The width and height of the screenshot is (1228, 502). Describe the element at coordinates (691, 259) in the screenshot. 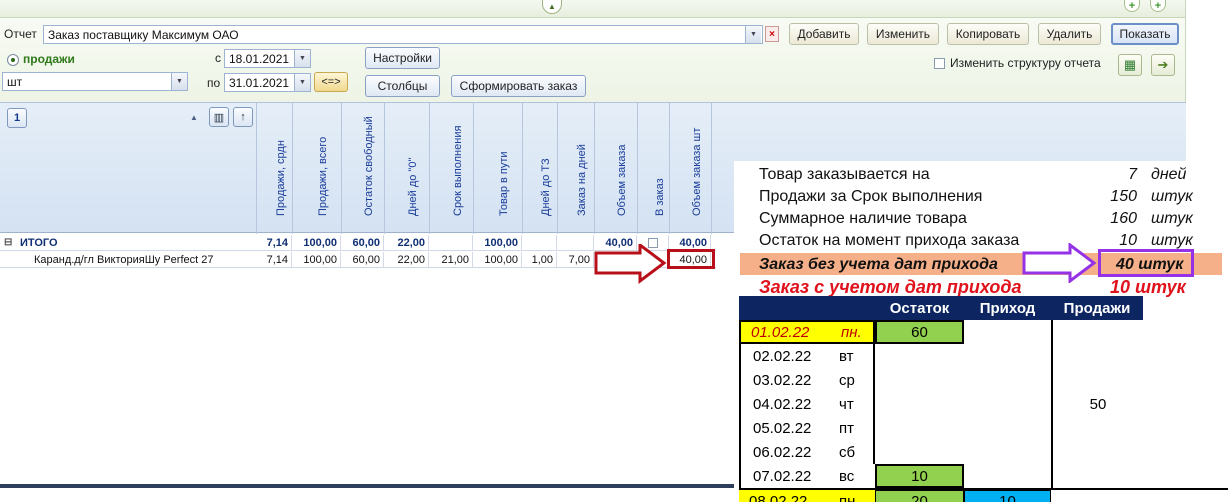

I see `highlight-box` at that location.